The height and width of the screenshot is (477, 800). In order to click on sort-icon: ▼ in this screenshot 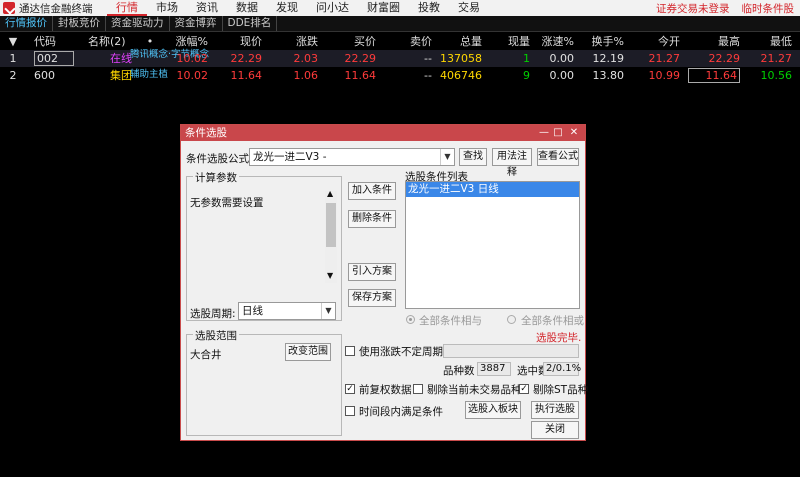, I will do `click(13, 41)`.